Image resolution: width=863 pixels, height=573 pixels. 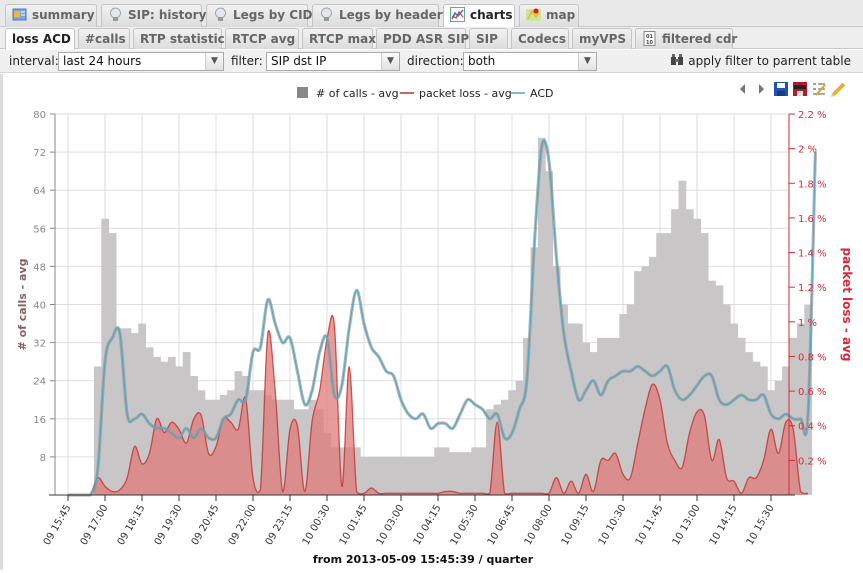 What do you see at coordinates (51, 15) in the screenshot?
I see `tab-summary: summary` at bounding box center [51, 15].